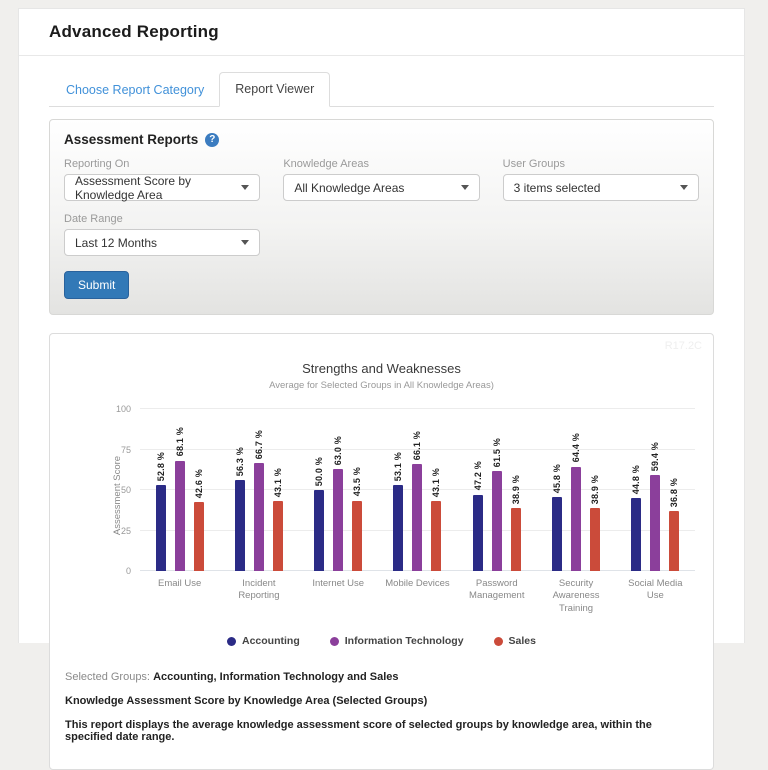 Image resolution: width=768 pixels, height=770 pixels. Describe the element at coordinates (126, 531) in the screenshot. I see `y-tick-25: 25` at that location.